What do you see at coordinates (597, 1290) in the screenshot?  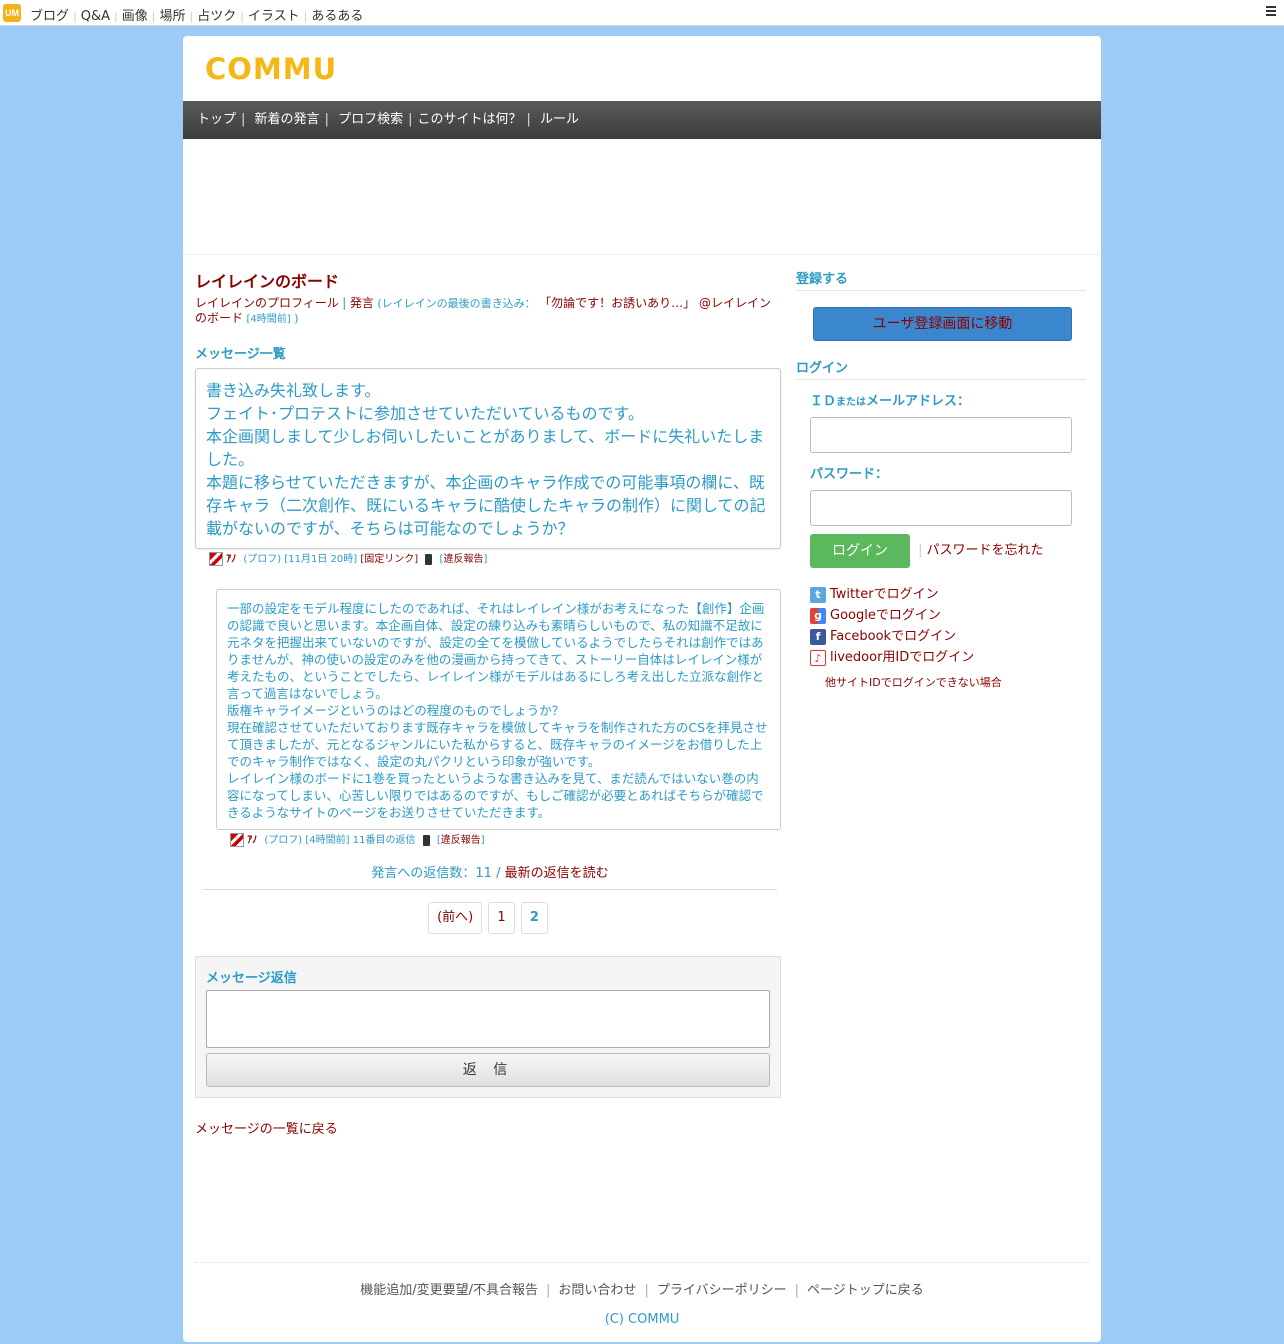 I see `footer-contact-link: お問い合わせ` at bounding box center [597, 1290].